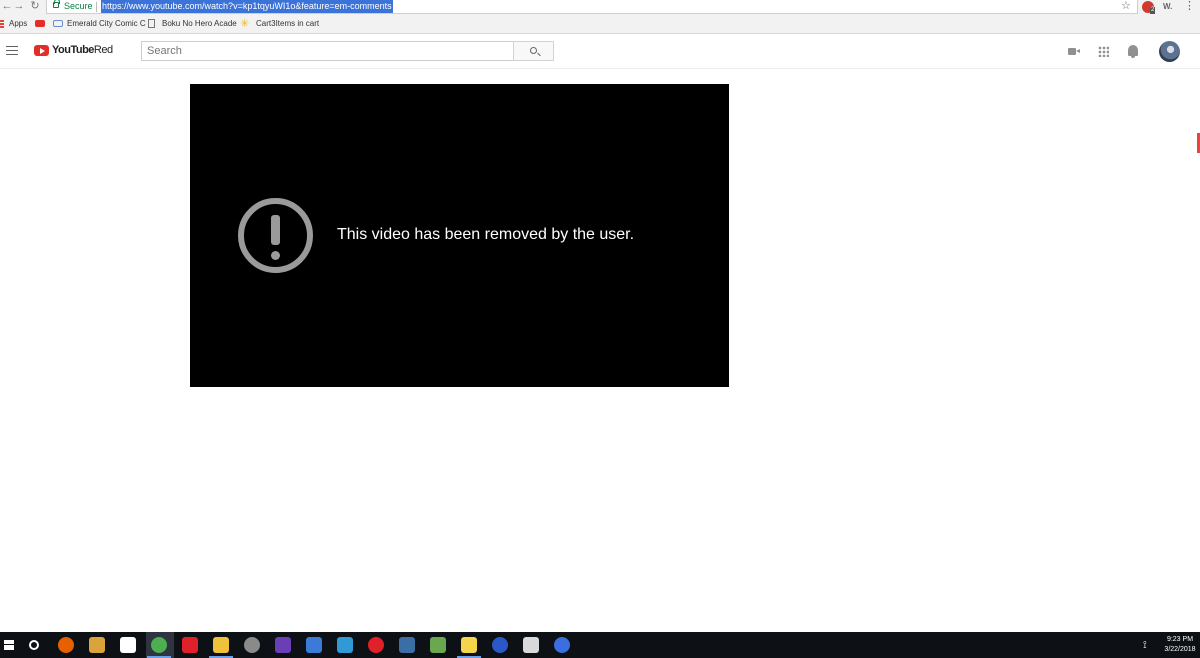  I want to click on photoshop-icon, so click(345, 645).